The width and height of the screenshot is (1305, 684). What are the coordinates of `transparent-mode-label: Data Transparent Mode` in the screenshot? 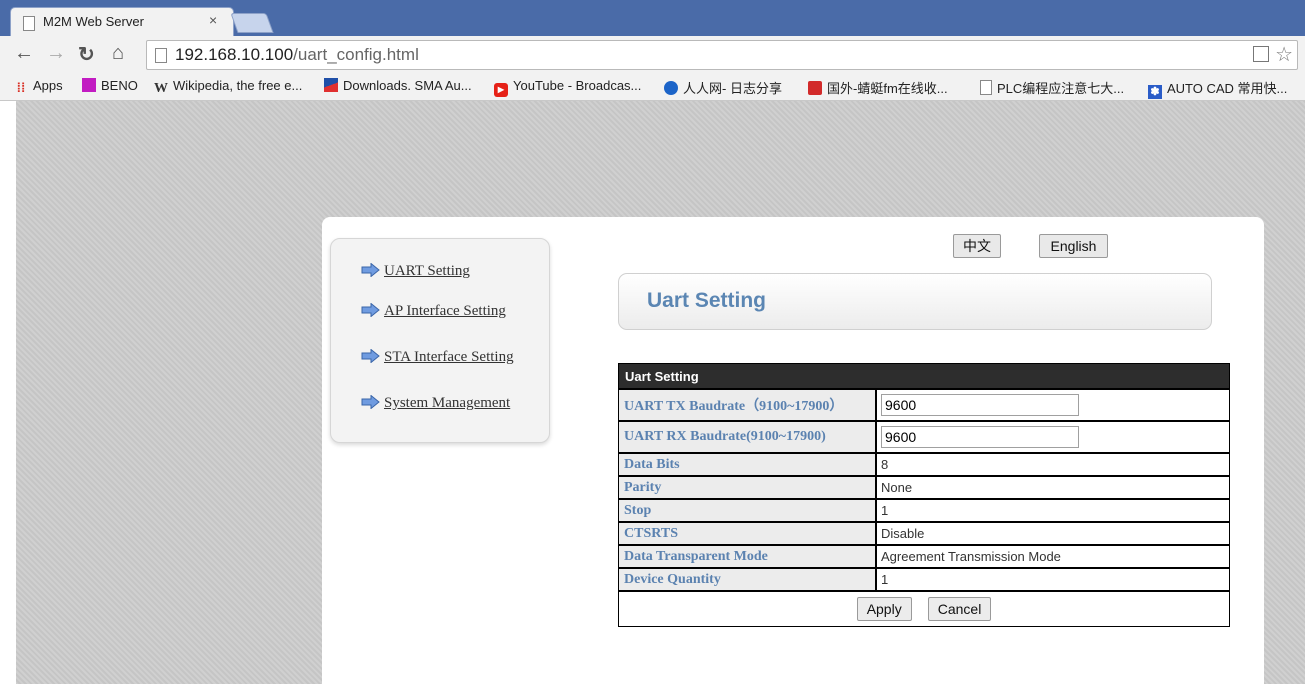 It's located at (747, 556).